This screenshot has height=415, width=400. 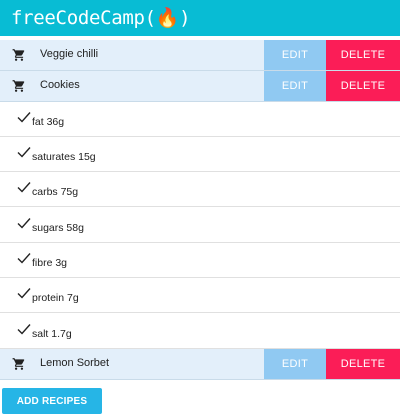 I want to click on freecodecamp-logo: freeCodeCamp(🔥), so click(x=101, y=18).